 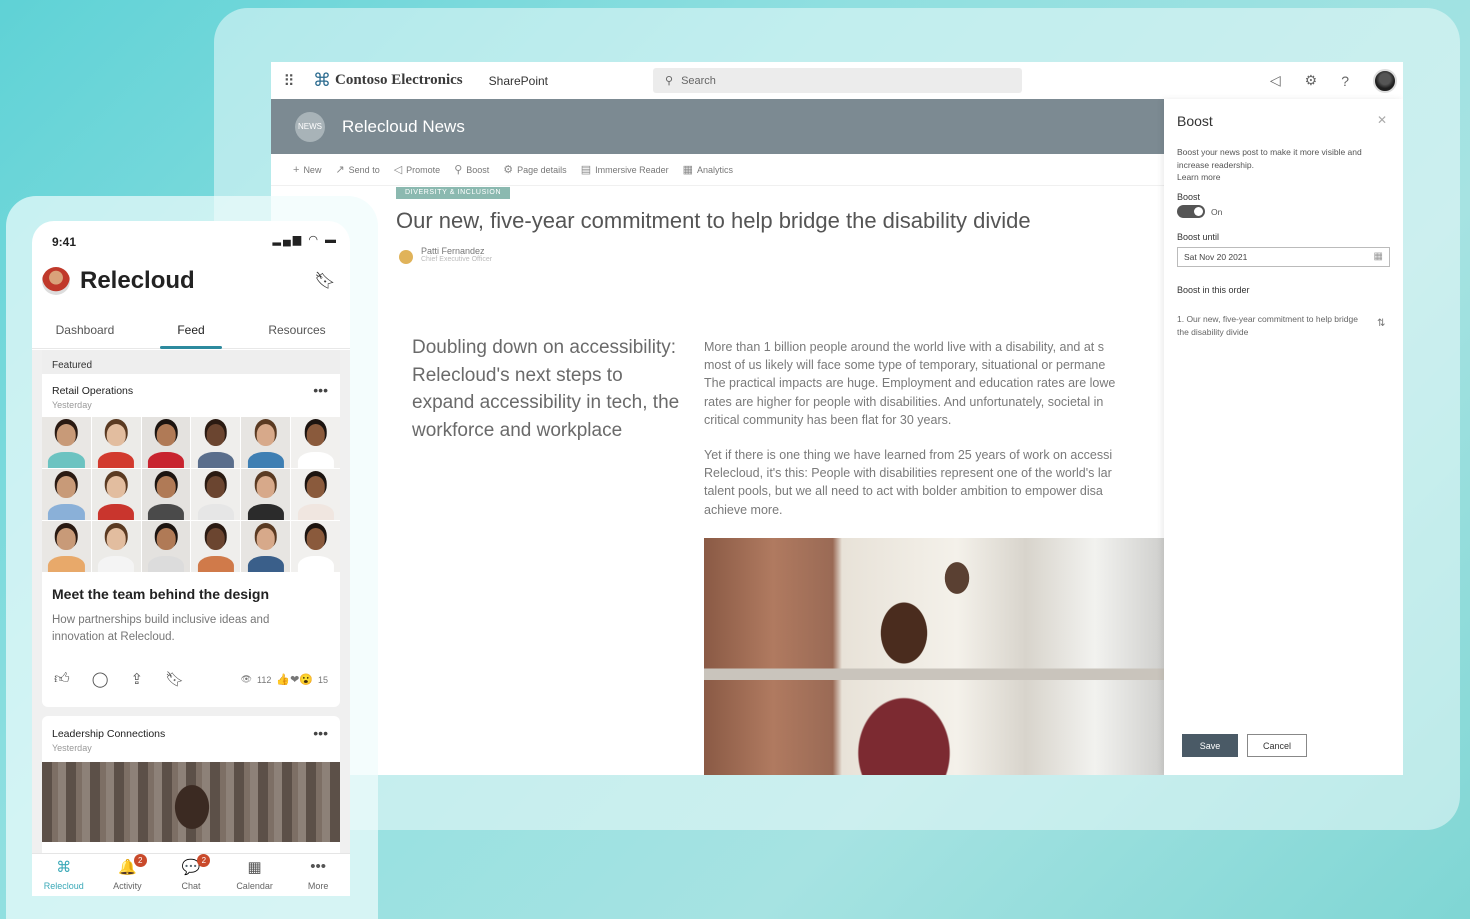 I want to click on nav-label: Chat, so click(x=191, y=886).